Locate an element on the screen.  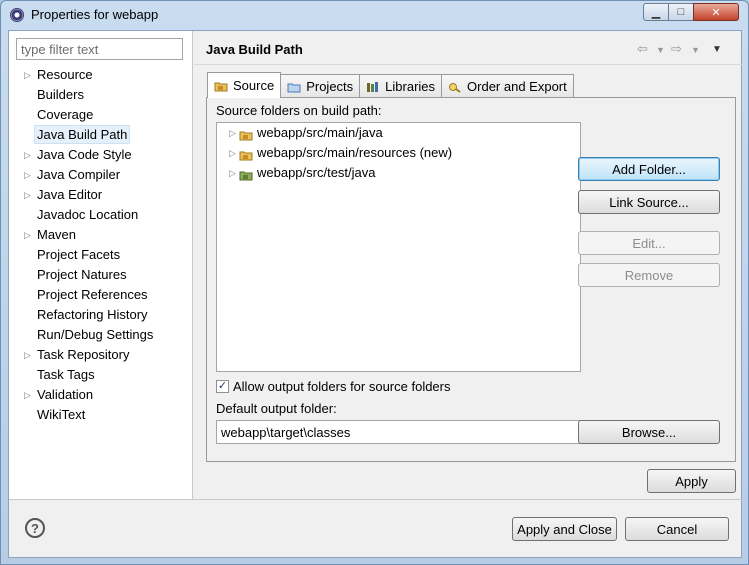
view-menu-icon: ▼ is located at coordinates (717, 49).